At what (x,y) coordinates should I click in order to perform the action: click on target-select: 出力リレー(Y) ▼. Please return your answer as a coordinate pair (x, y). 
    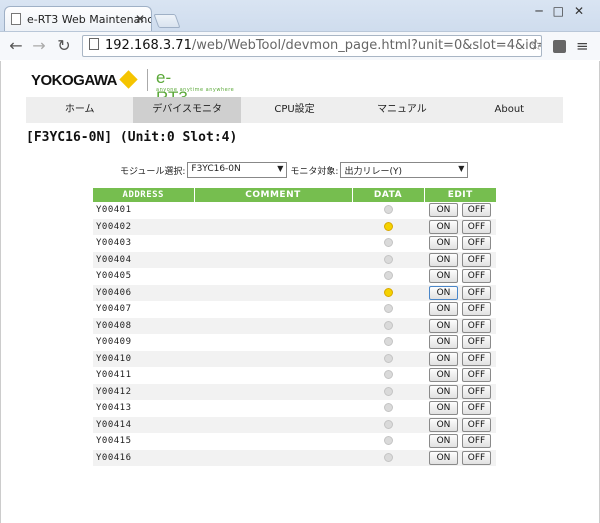
    Looking at the image, I should click on (404, 170).